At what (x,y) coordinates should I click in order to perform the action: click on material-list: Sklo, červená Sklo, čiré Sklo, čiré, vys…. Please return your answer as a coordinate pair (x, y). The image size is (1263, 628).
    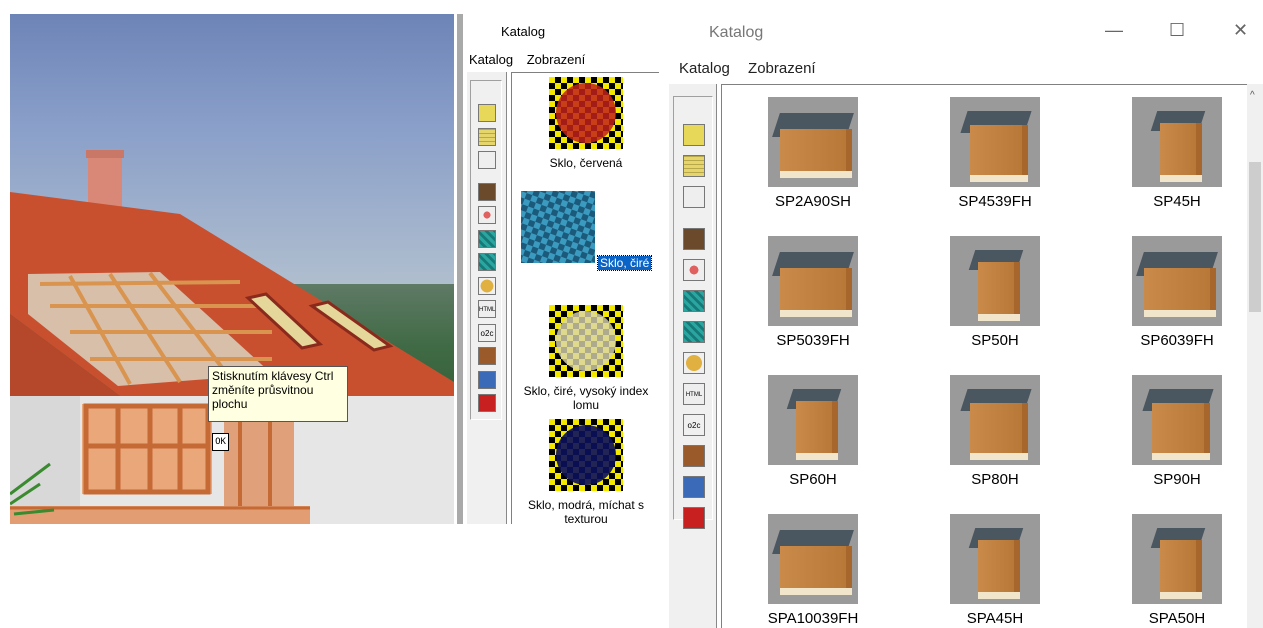
    Looking at the image, I should click on (585, 299).